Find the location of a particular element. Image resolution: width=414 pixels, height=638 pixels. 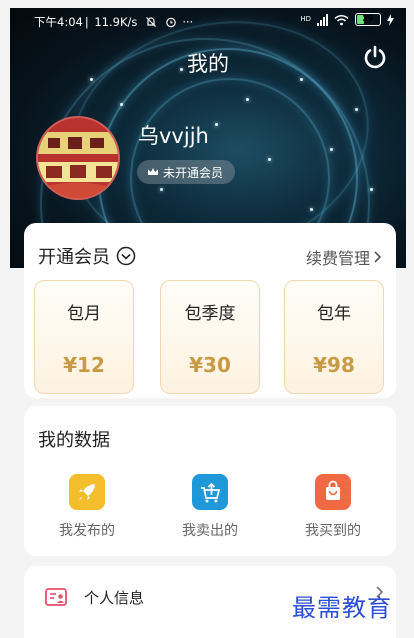

cart-upload-icon is located at coordinates (210, 492).